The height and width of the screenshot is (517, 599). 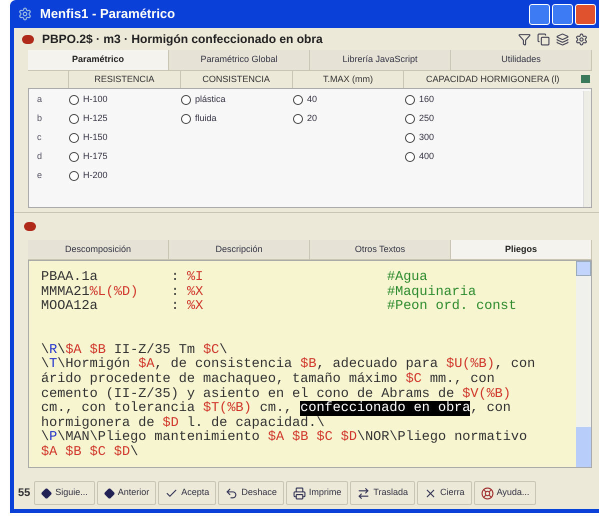 What do you see at coordinates (89, 453) in the screenshot?
I see `code-line: $A $B $C $D\` at bounding box center [89, 453].